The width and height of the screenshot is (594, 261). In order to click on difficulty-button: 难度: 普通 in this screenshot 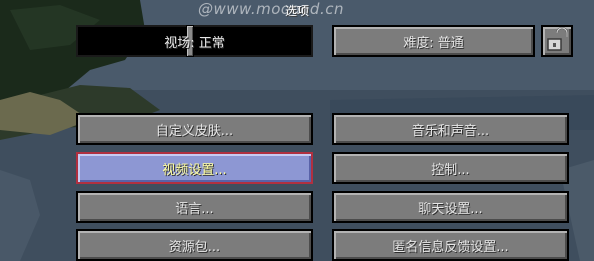, I will do `click(433, 41)`.